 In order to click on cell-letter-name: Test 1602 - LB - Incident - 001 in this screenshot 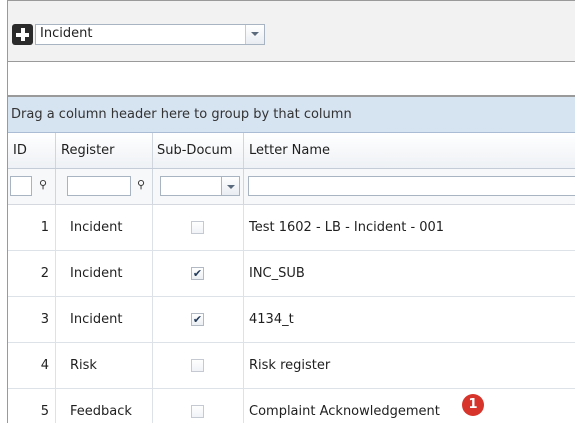, I will do `click(347, 227)`.